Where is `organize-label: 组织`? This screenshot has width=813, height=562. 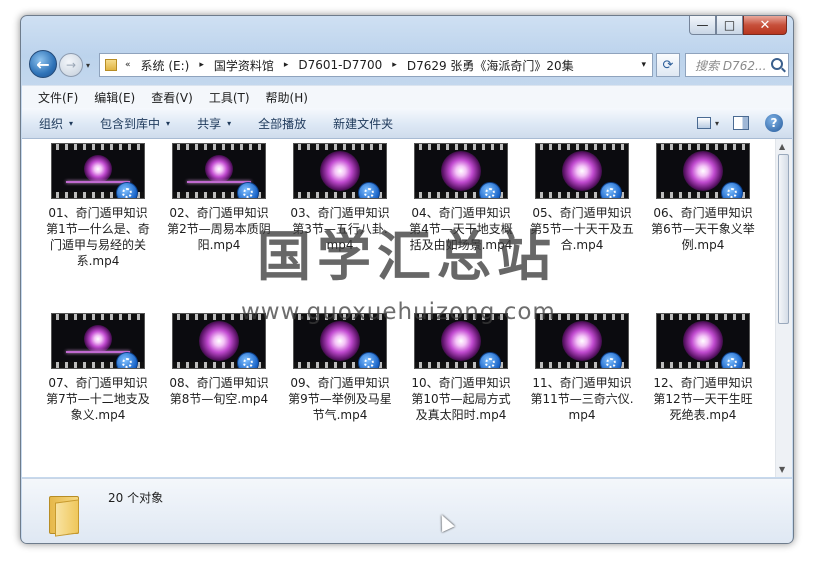
organize-label: 组织 is located at coordinates (51, 123).